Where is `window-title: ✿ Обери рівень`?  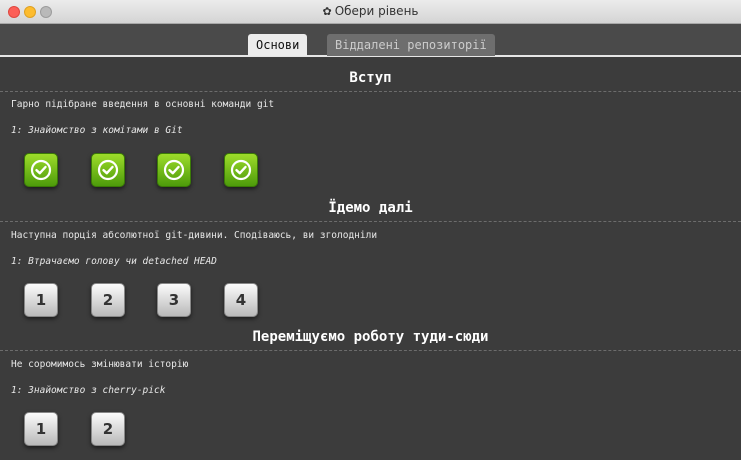 window-title: ✿ Обери рівень is located at coordinates (370, 11).